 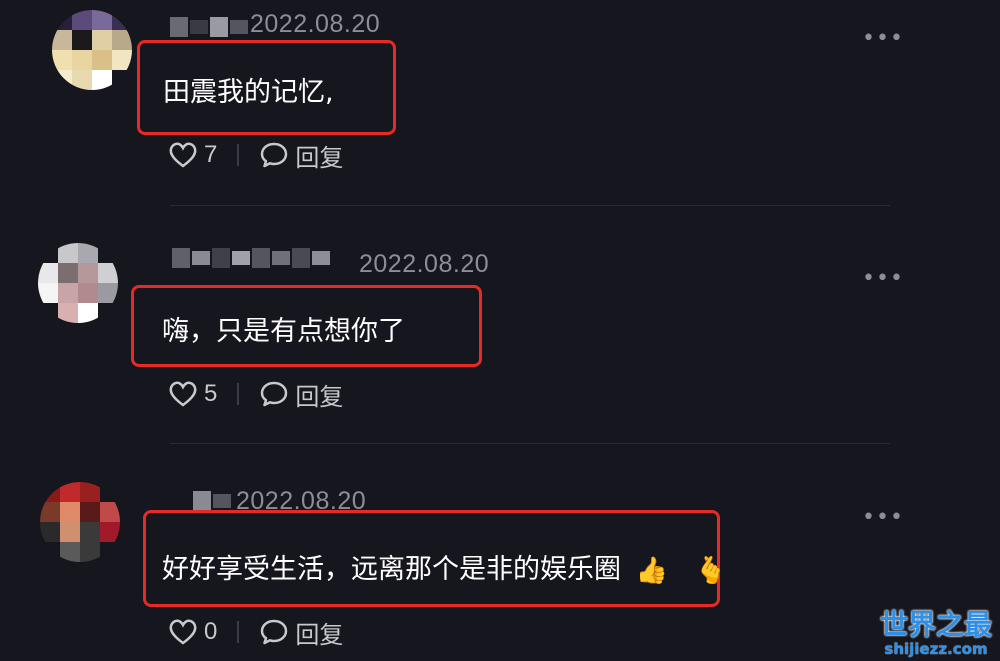 I want to click on comment-text: 好好享受生活，远离那个是非的娱乐圈 👍 🫰, so click(x=444, y=566).